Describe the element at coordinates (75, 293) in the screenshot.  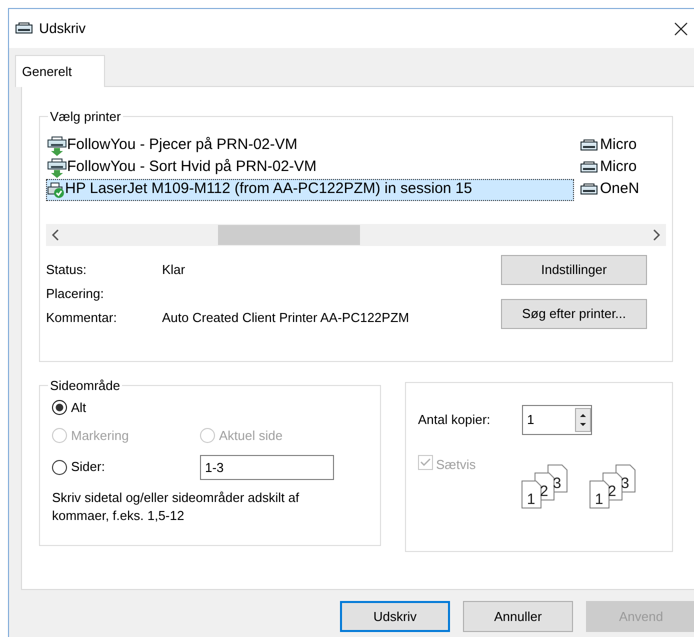
I see `detail-label: Placering:` at that location.